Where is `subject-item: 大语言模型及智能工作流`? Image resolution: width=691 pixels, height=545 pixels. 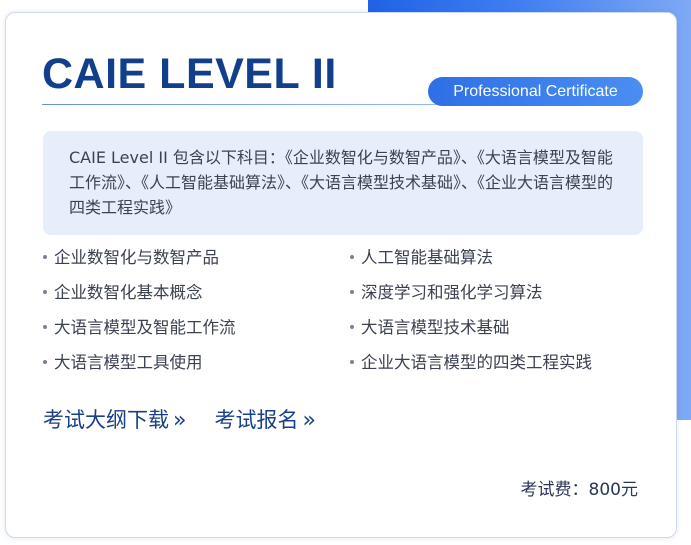 subject-item: 大语言模型及智能工作流 is located at coordinates (196, 327).